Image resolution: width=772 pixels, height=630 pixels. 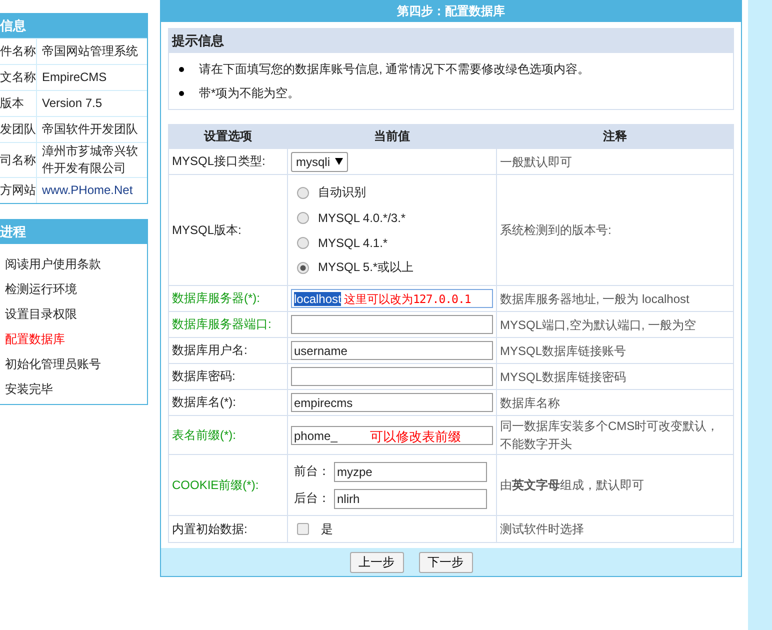 I want to click on step-button: 上一步, so click(x=377, y=562).